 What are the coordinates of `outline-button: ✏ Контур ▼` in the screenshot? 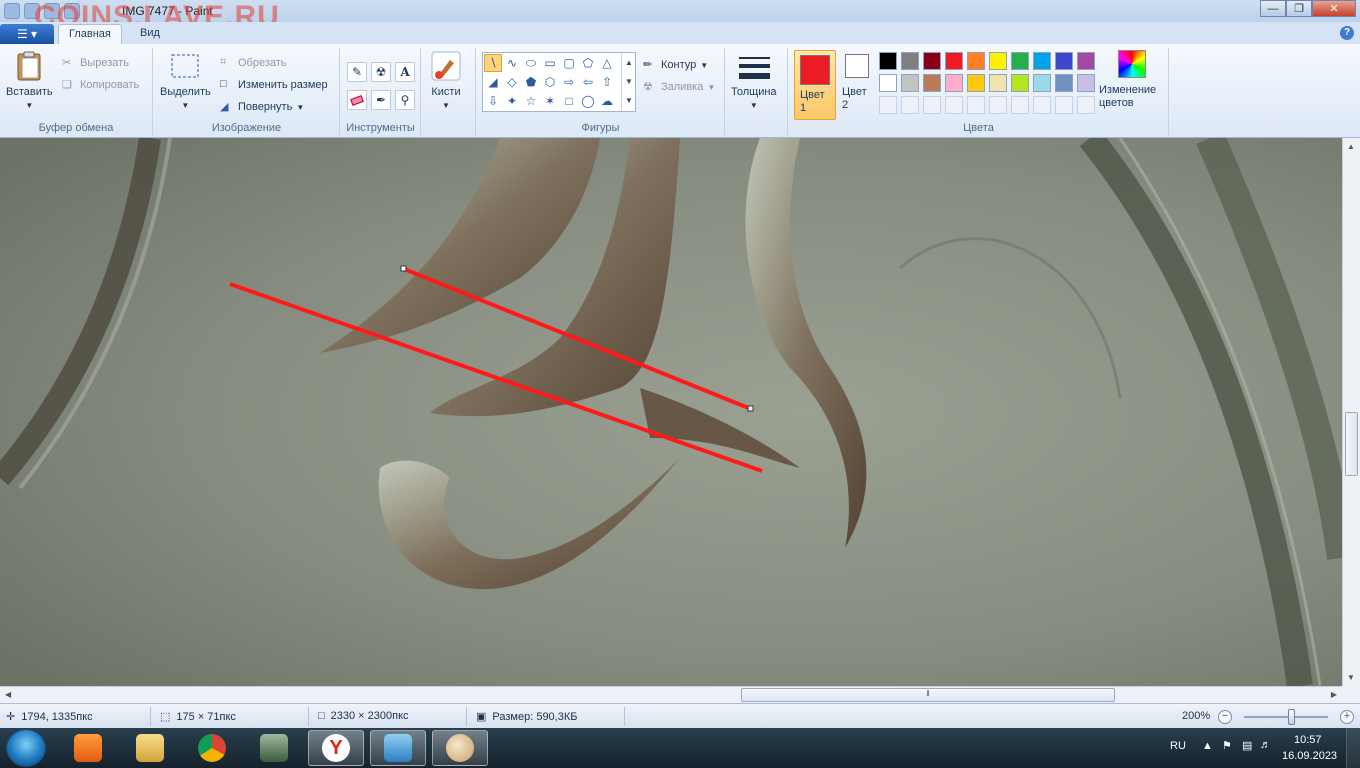 It's located at (675, 65).